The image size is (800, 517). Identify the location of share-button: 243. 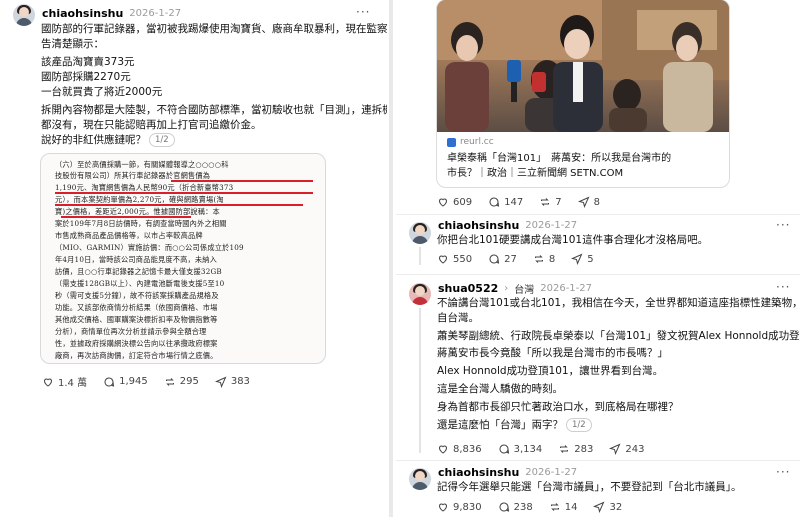
(626, 449).